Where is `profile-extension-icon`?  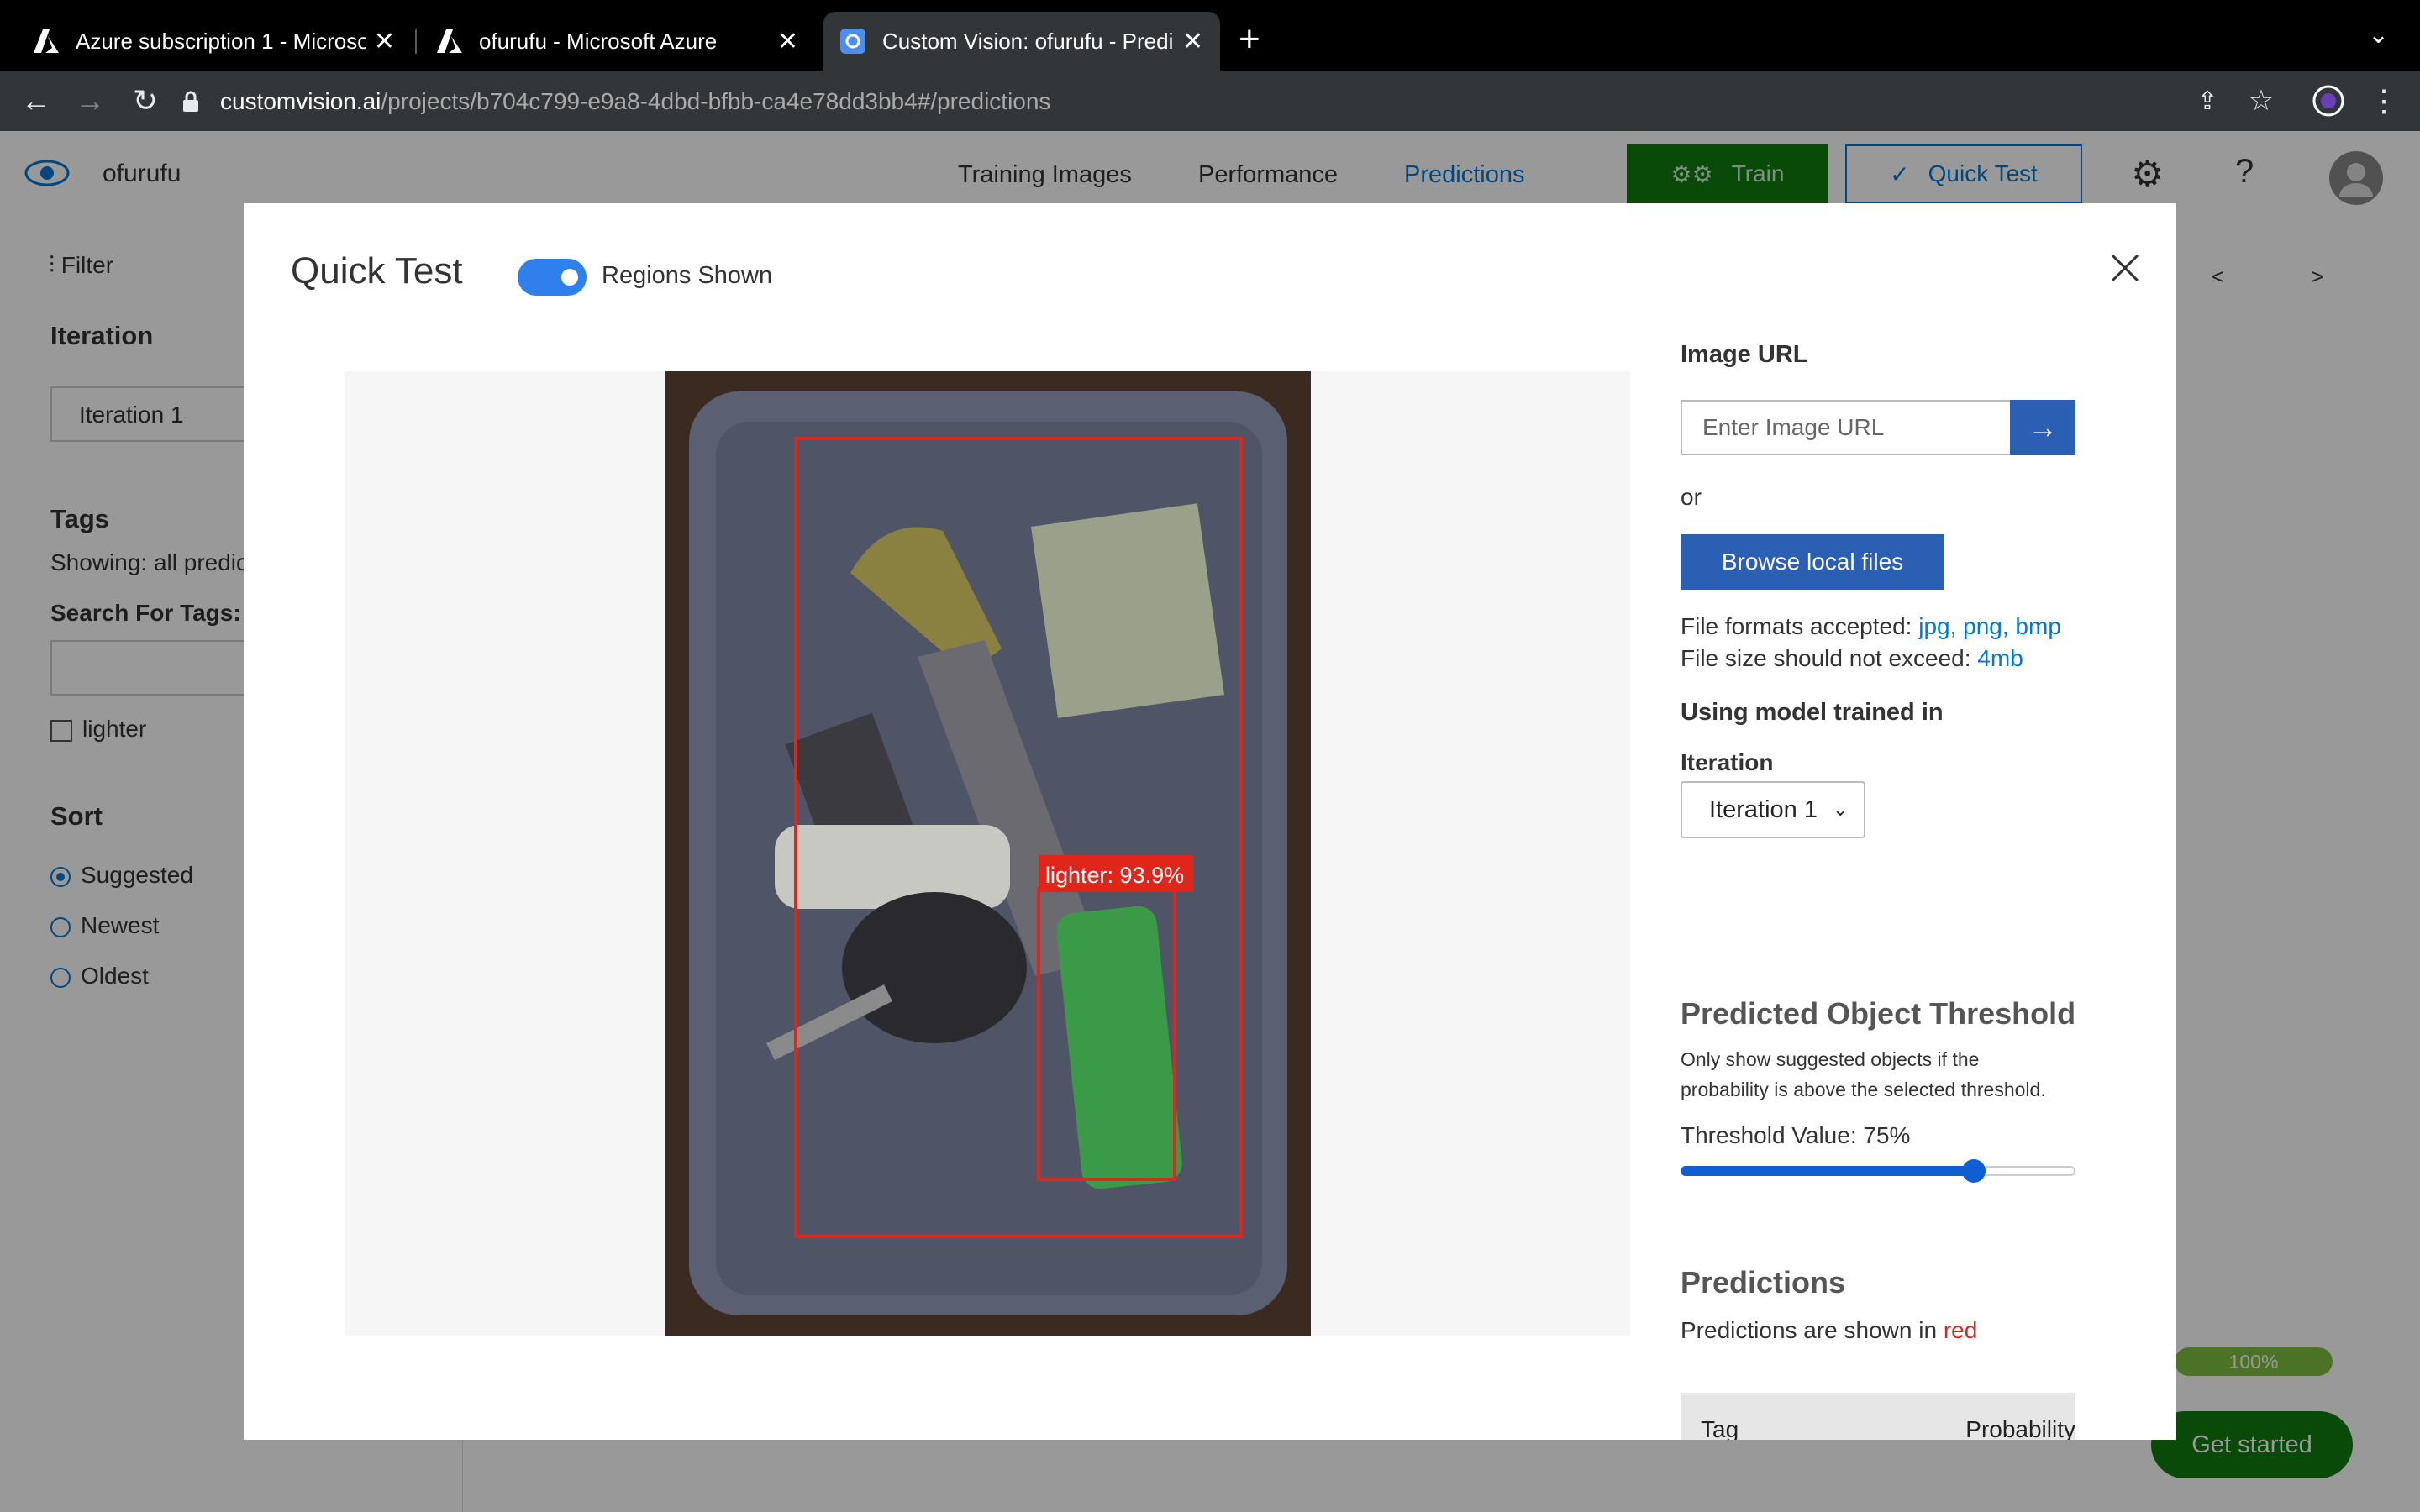
profile-extension-icon is located at coordinates (2329, 101).